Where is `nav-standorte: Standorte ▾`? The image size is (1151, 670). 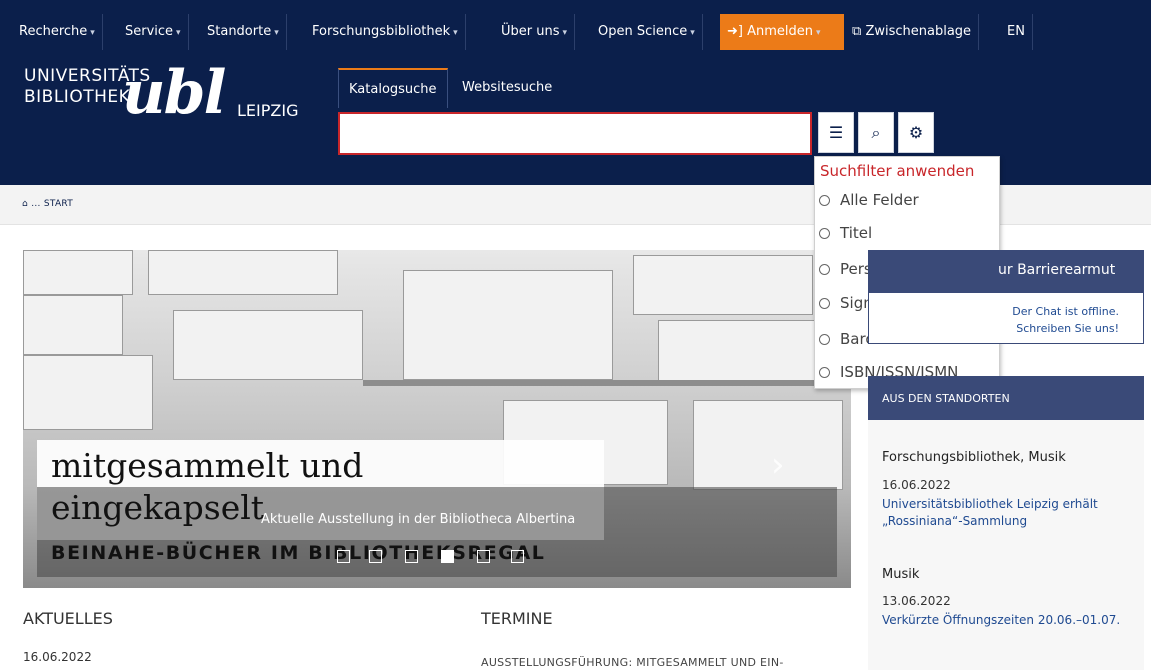 nav-standorte: Standorte ▾ is located at coordinates (243, 32).